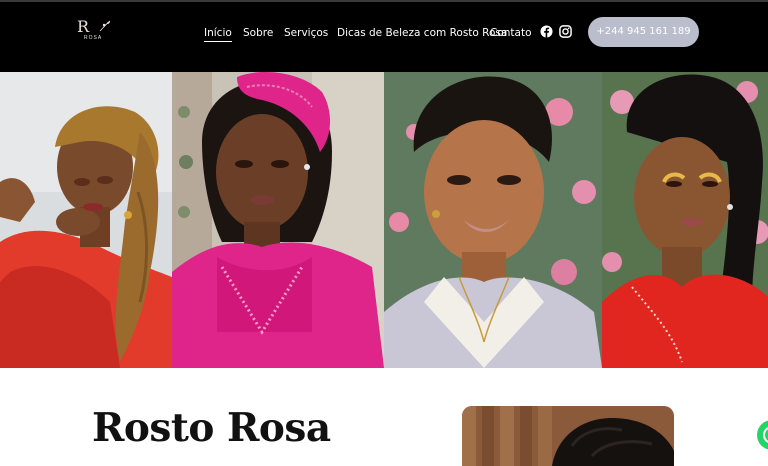  Describe the element at coordinates (211, 428) in the screenshot. I see `section-title: Rosto Rosa` at that location.